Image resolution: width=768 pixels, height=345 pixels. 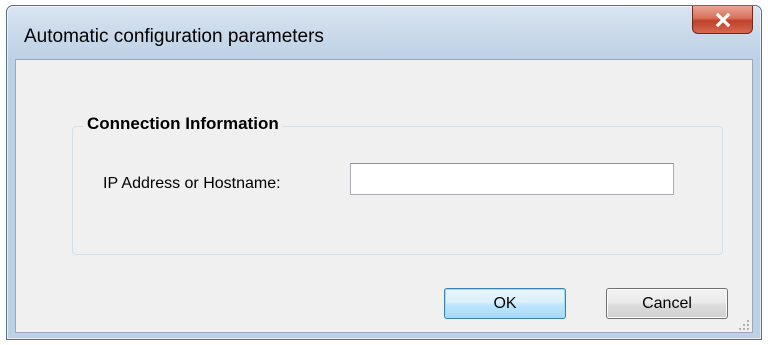 I want to click on cancel-button-label: Cancel, so click(x=667, y=303).